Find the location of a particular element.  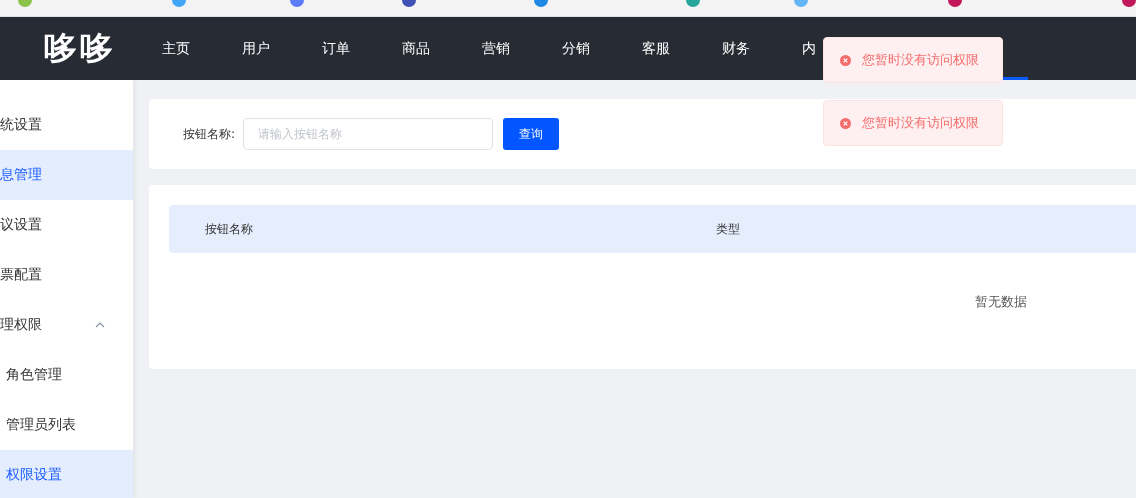

nav-tab: 分销 is located at coordinates (596, 48).